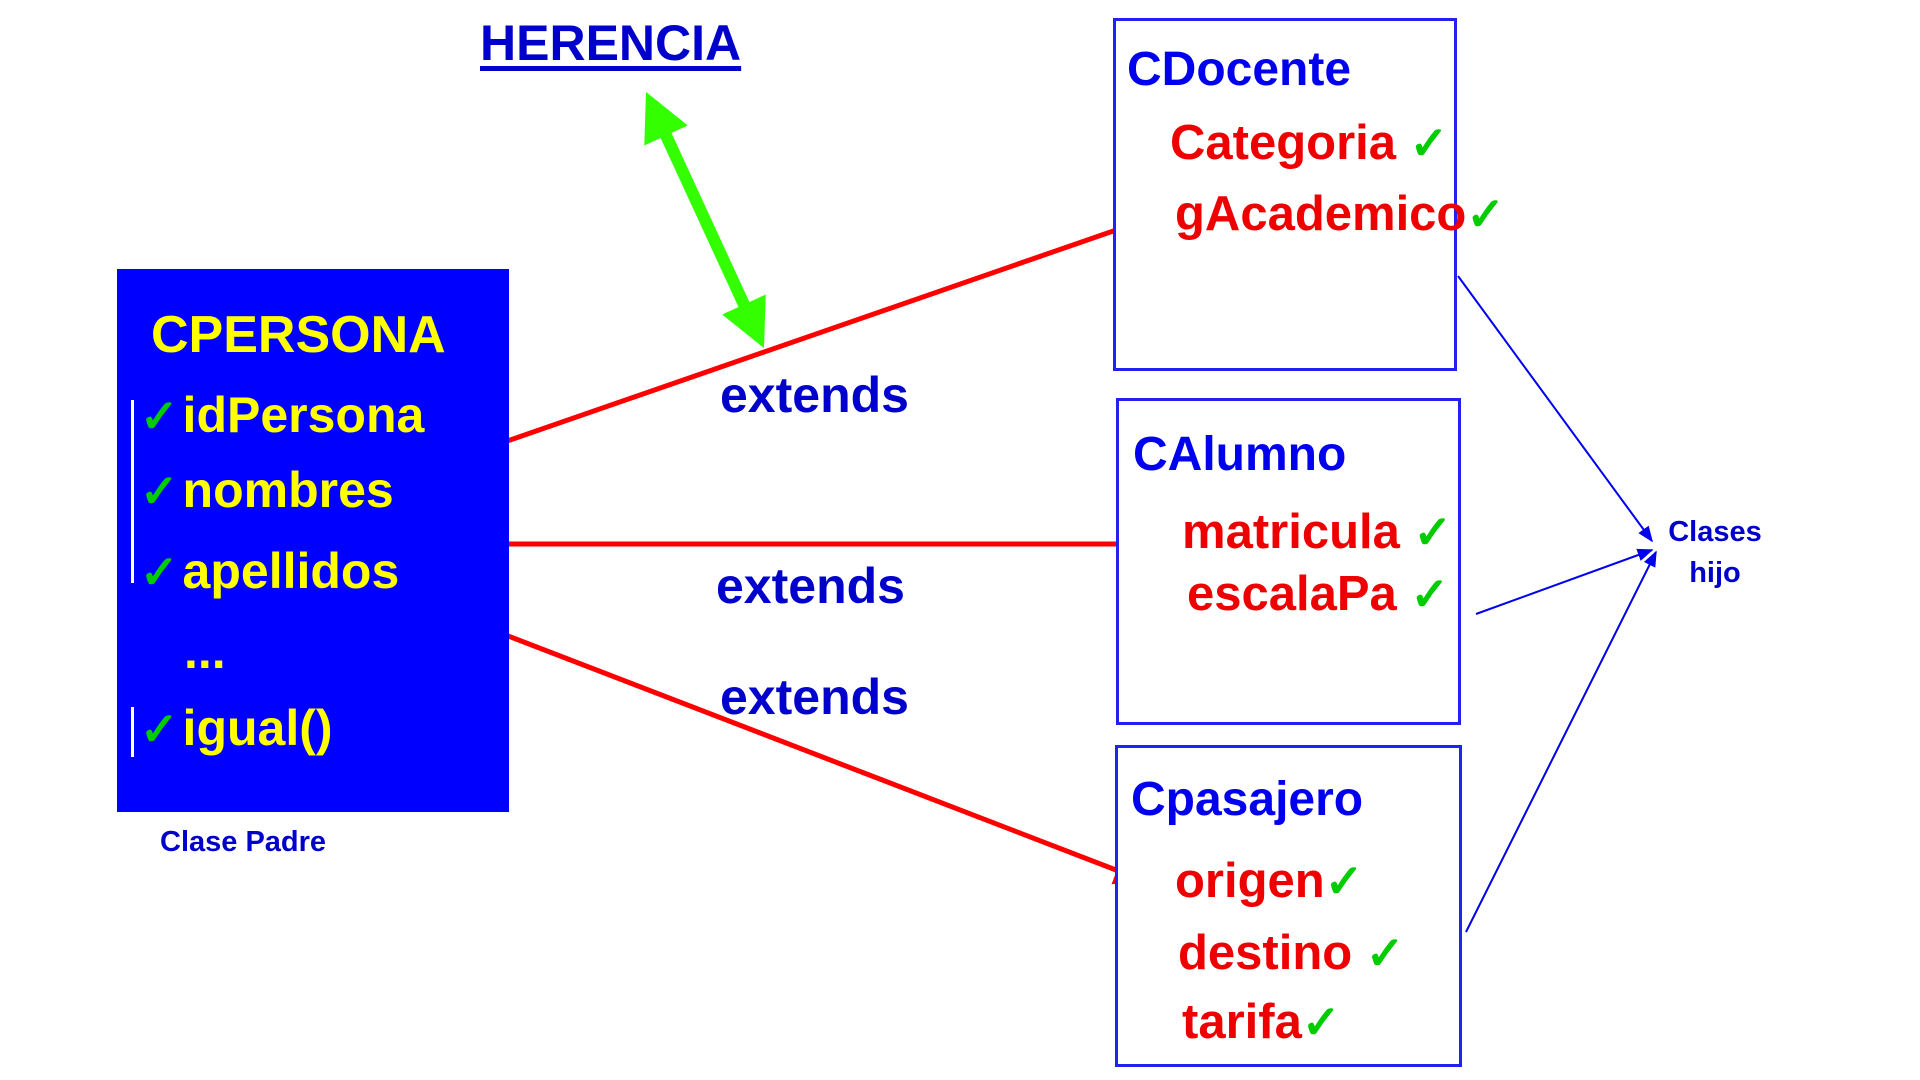 This screenshot has height=1080, width=1920. What do you see at coordinates (1240, 454) in the screenshot?
I see `child-class-name-alumno: CAlumno` at bounding box center [1240, 454].